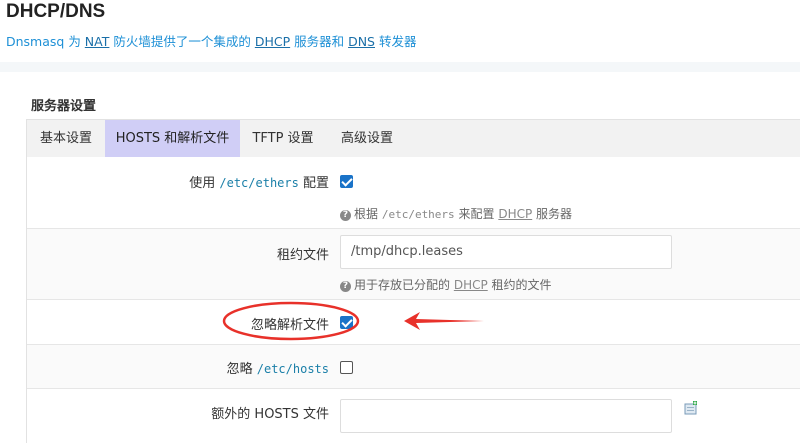 This screenshot has width=800, height=443. I want to click on help-text: 用于存放已分配的, so click(404, 285).